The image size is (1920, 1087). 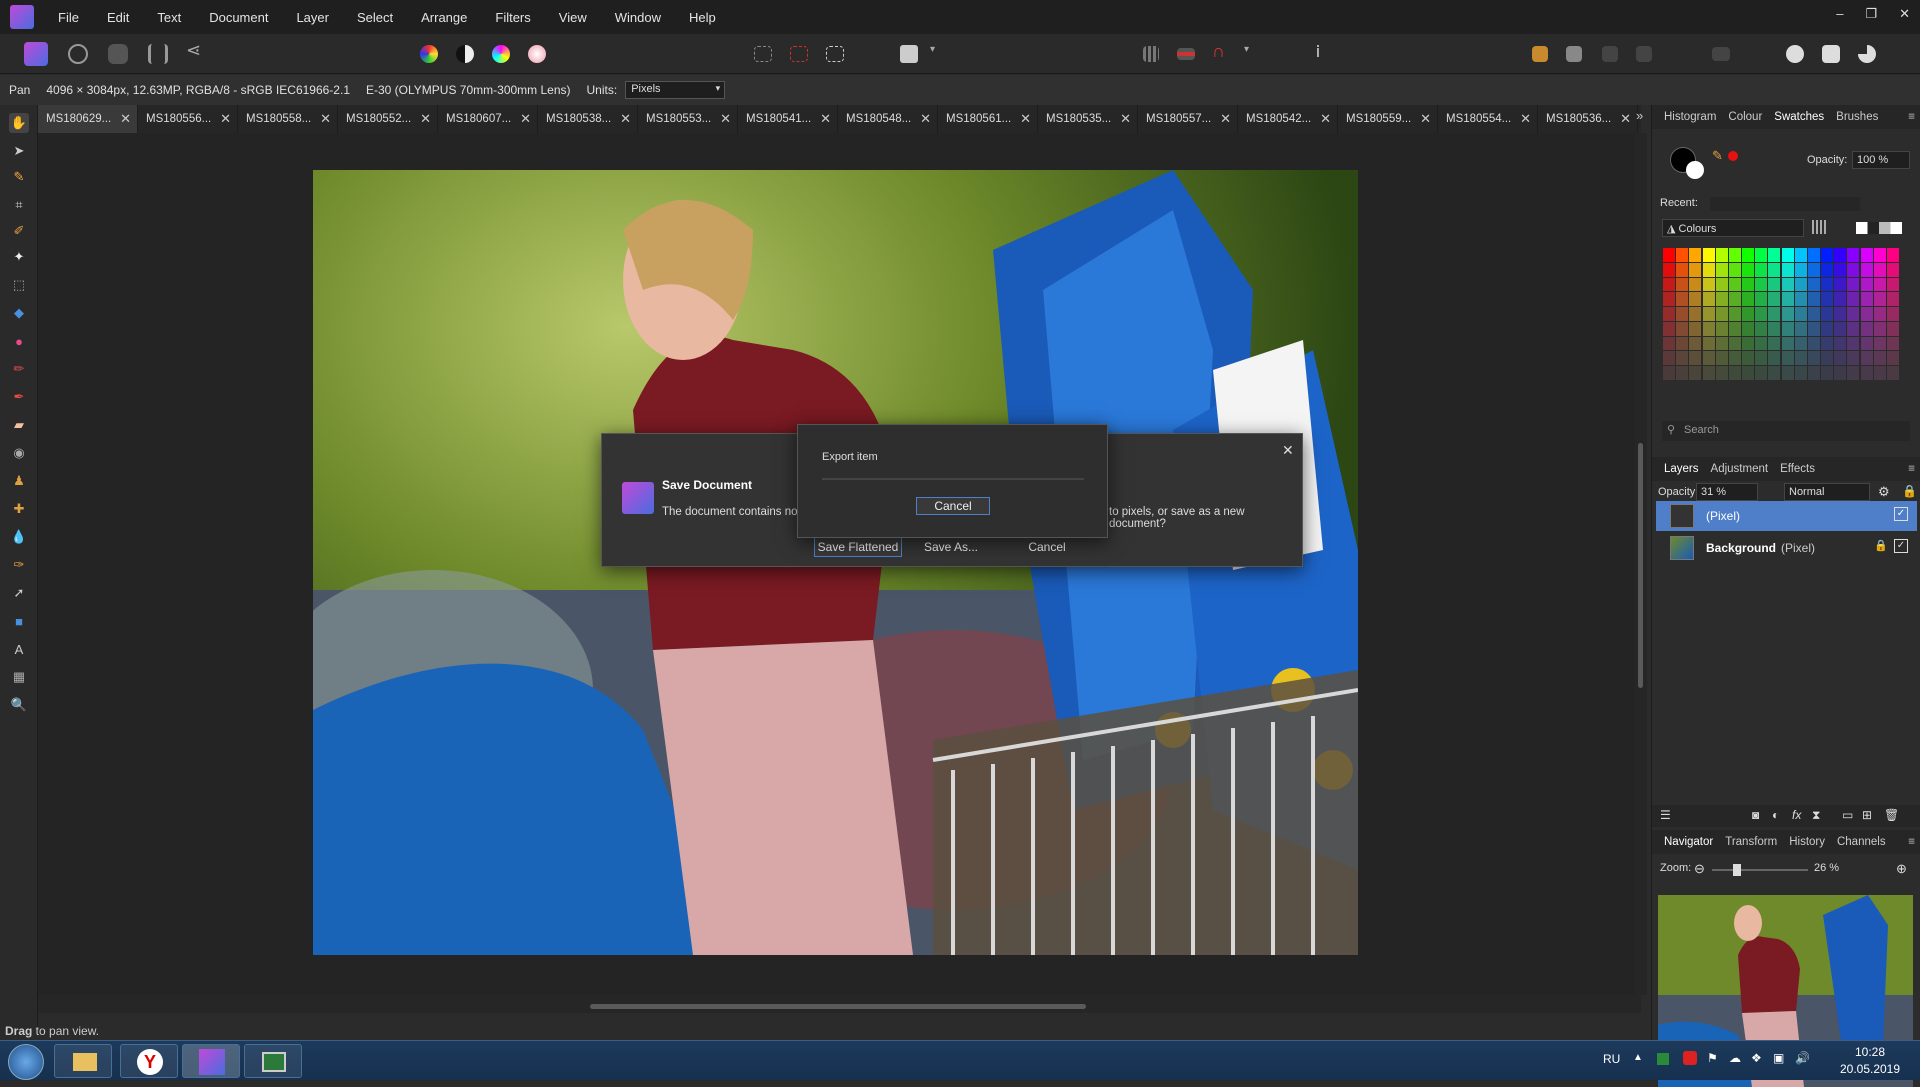 I want to click on document-tab: MS180557... ✕, so click(x=1188, y=119).